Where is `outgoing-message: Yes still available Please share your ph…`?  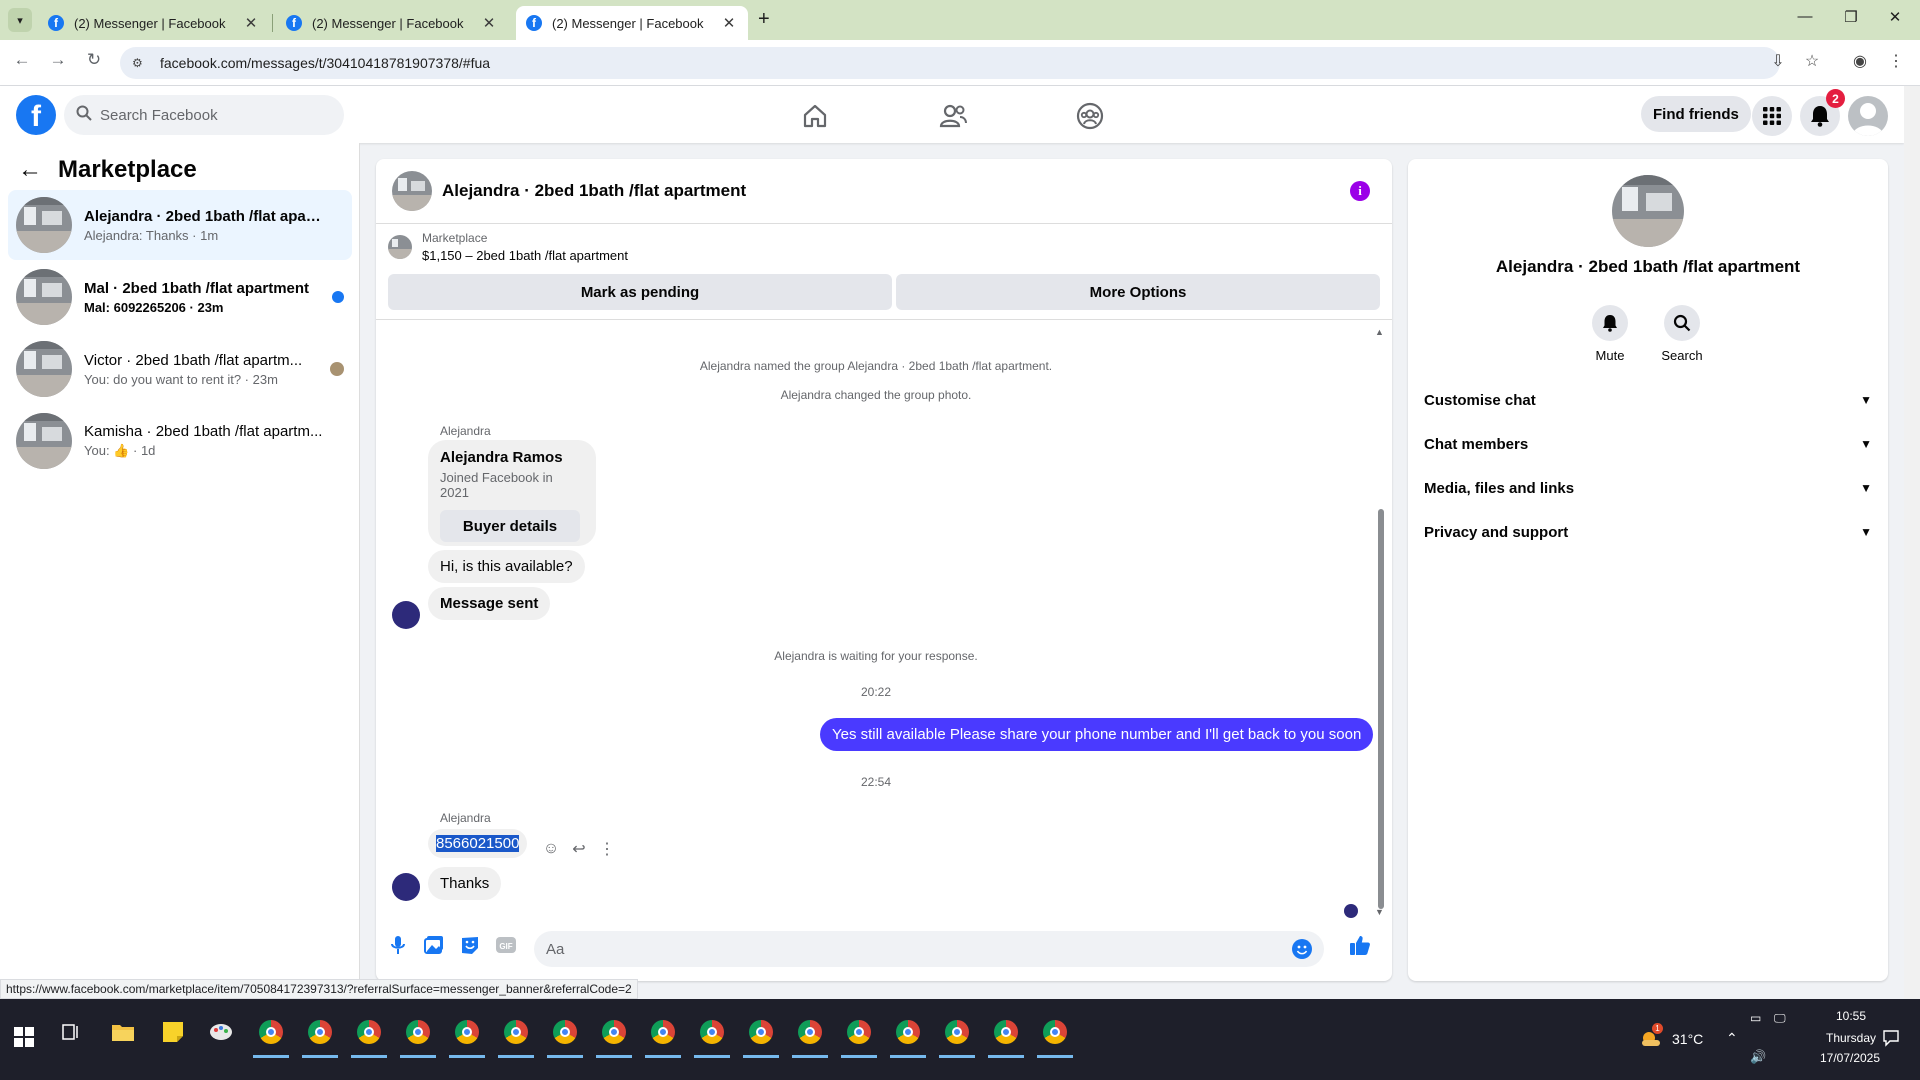
outgoing-message: Yes still available Please share your ph… is located at coordinates (1097, 734).